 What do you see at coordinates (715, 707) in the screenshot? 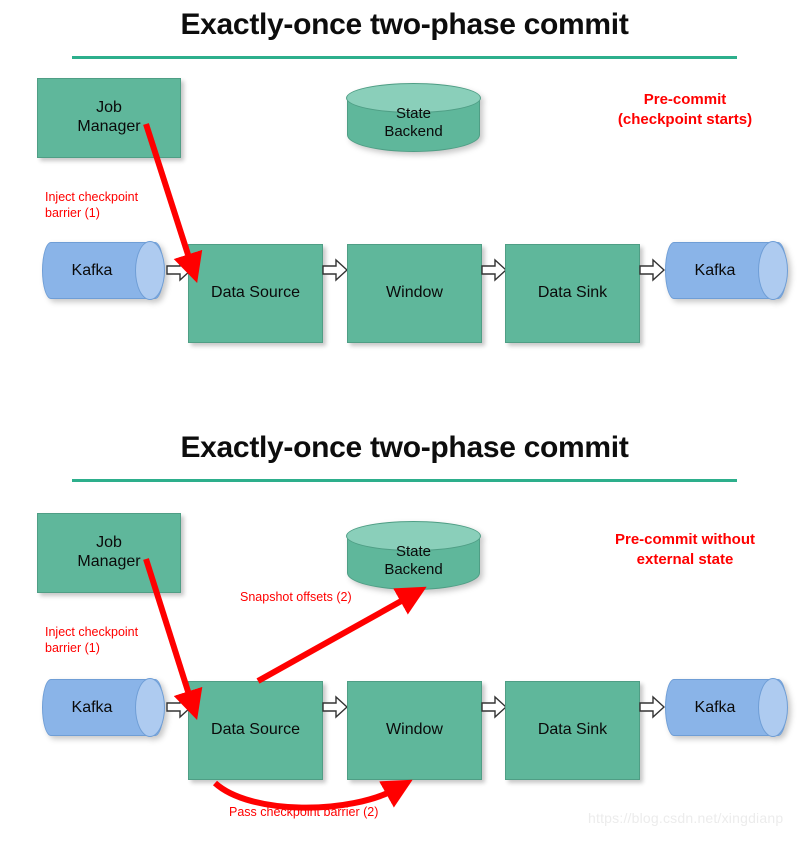
I see `sink-kafka-label-2: Kafka` at bounding box center [715, 707].